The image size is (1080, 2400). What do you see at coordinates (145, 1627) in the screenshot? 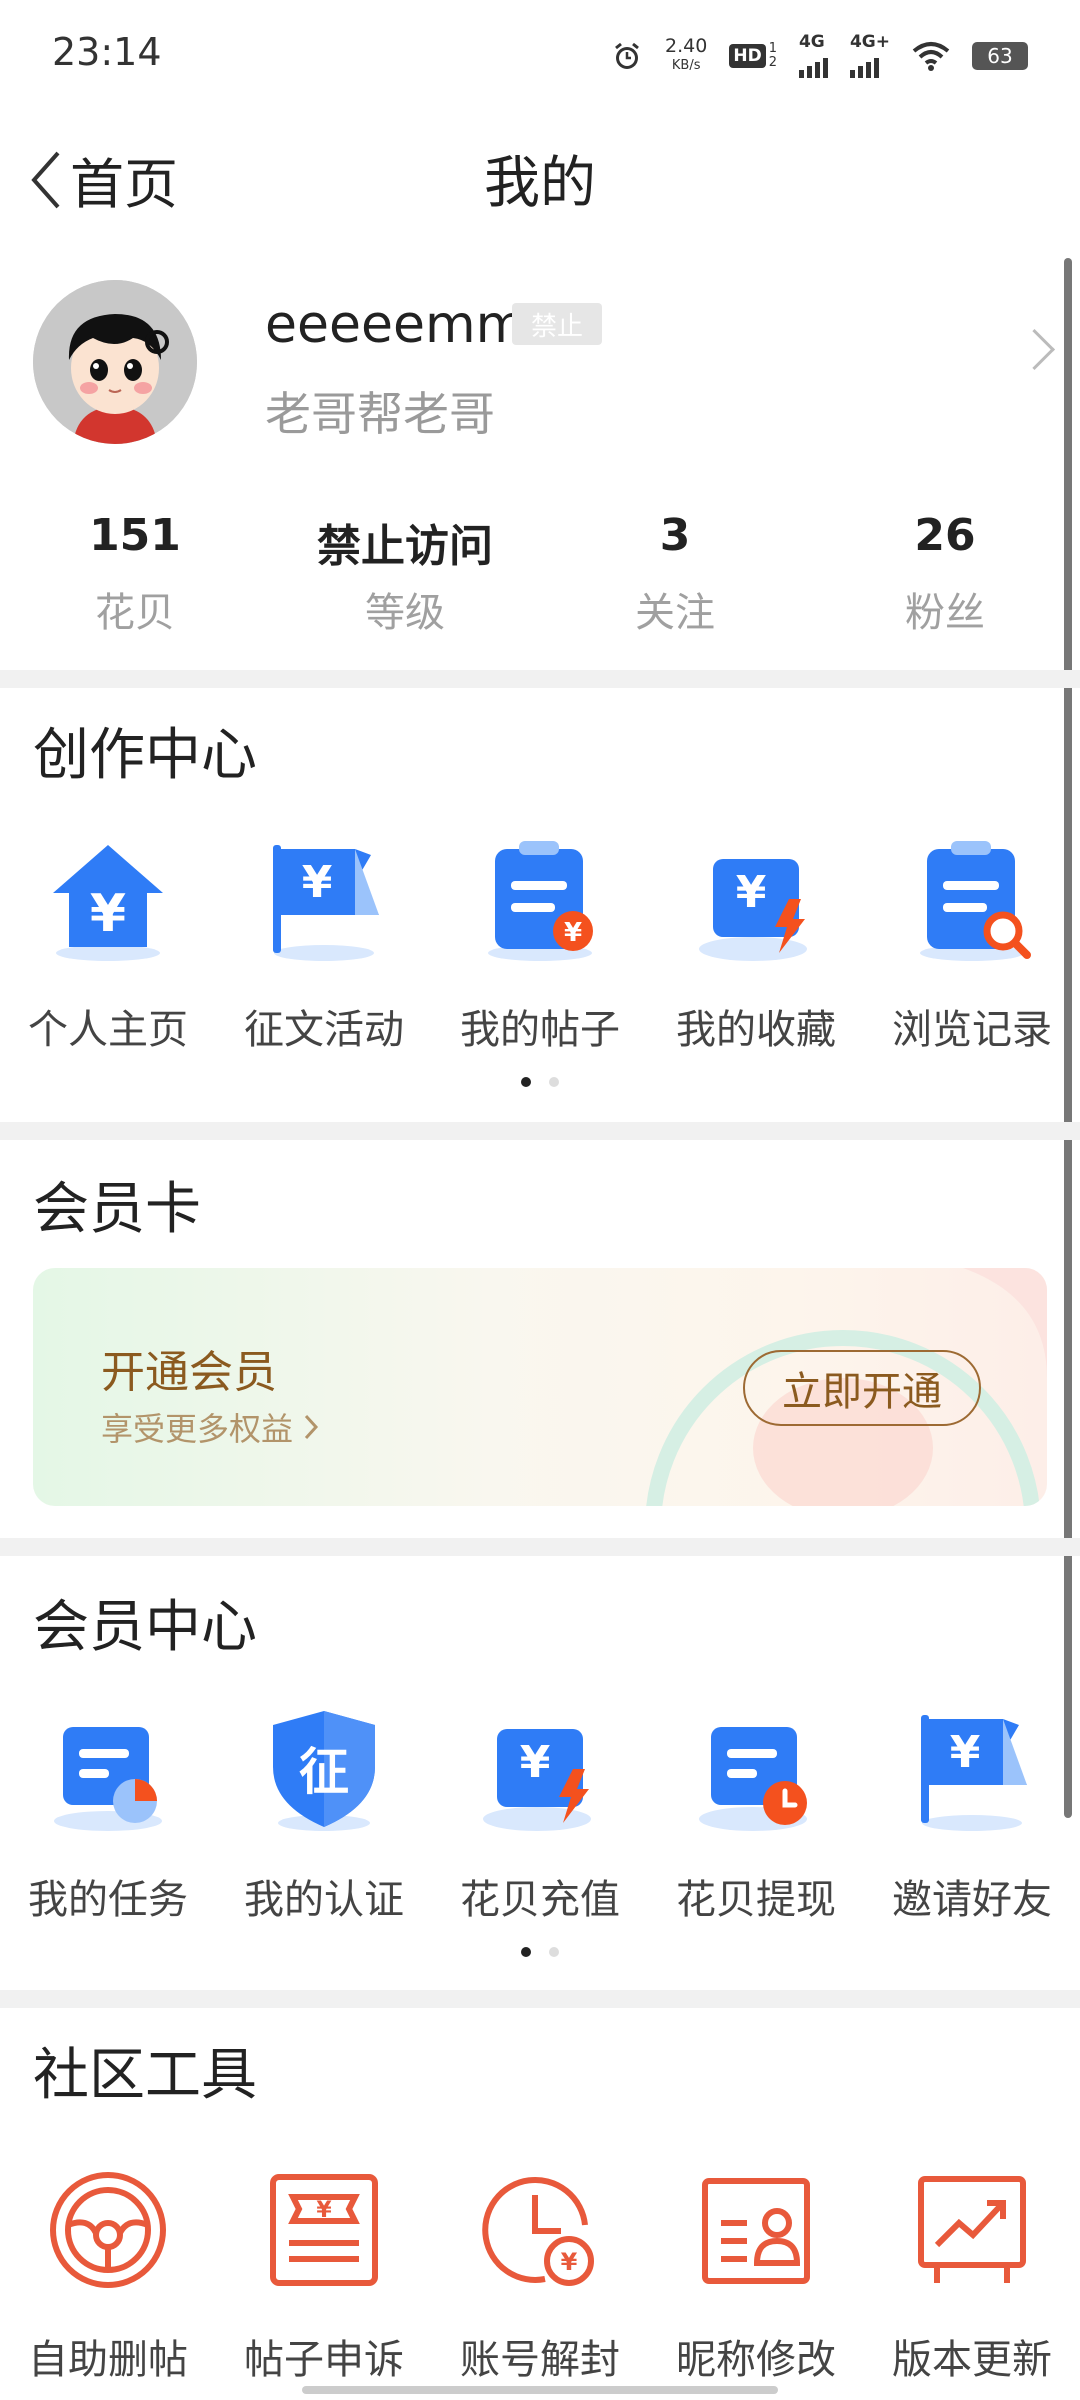
I see `section-title-member-center: 会员中心` at bounding box center [145, 1627].